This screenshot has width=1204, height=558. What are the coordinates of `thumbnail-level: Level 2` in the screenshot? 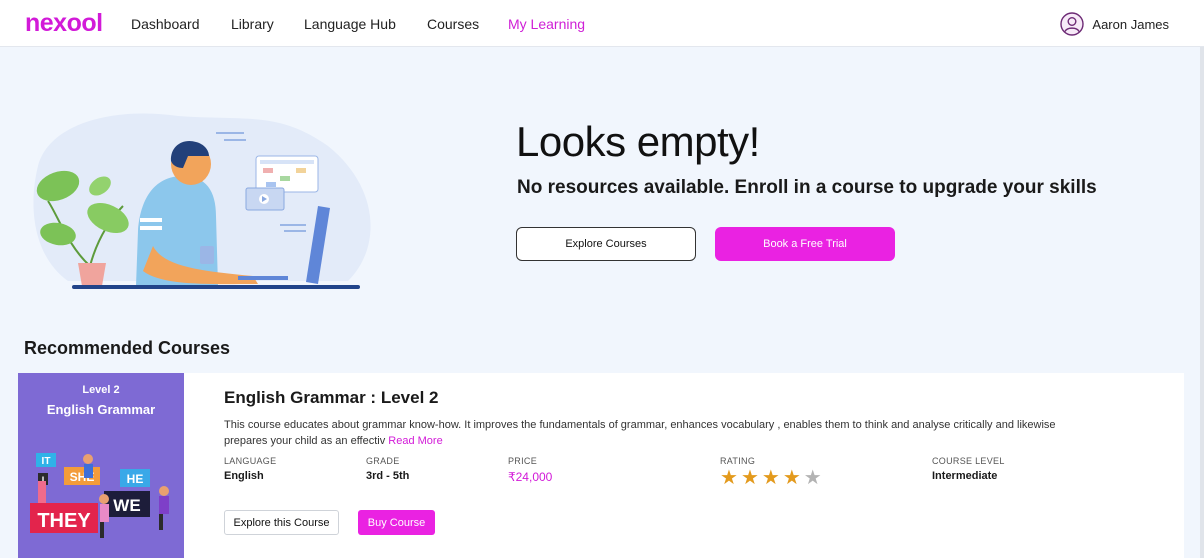 It's located at (101, 390).